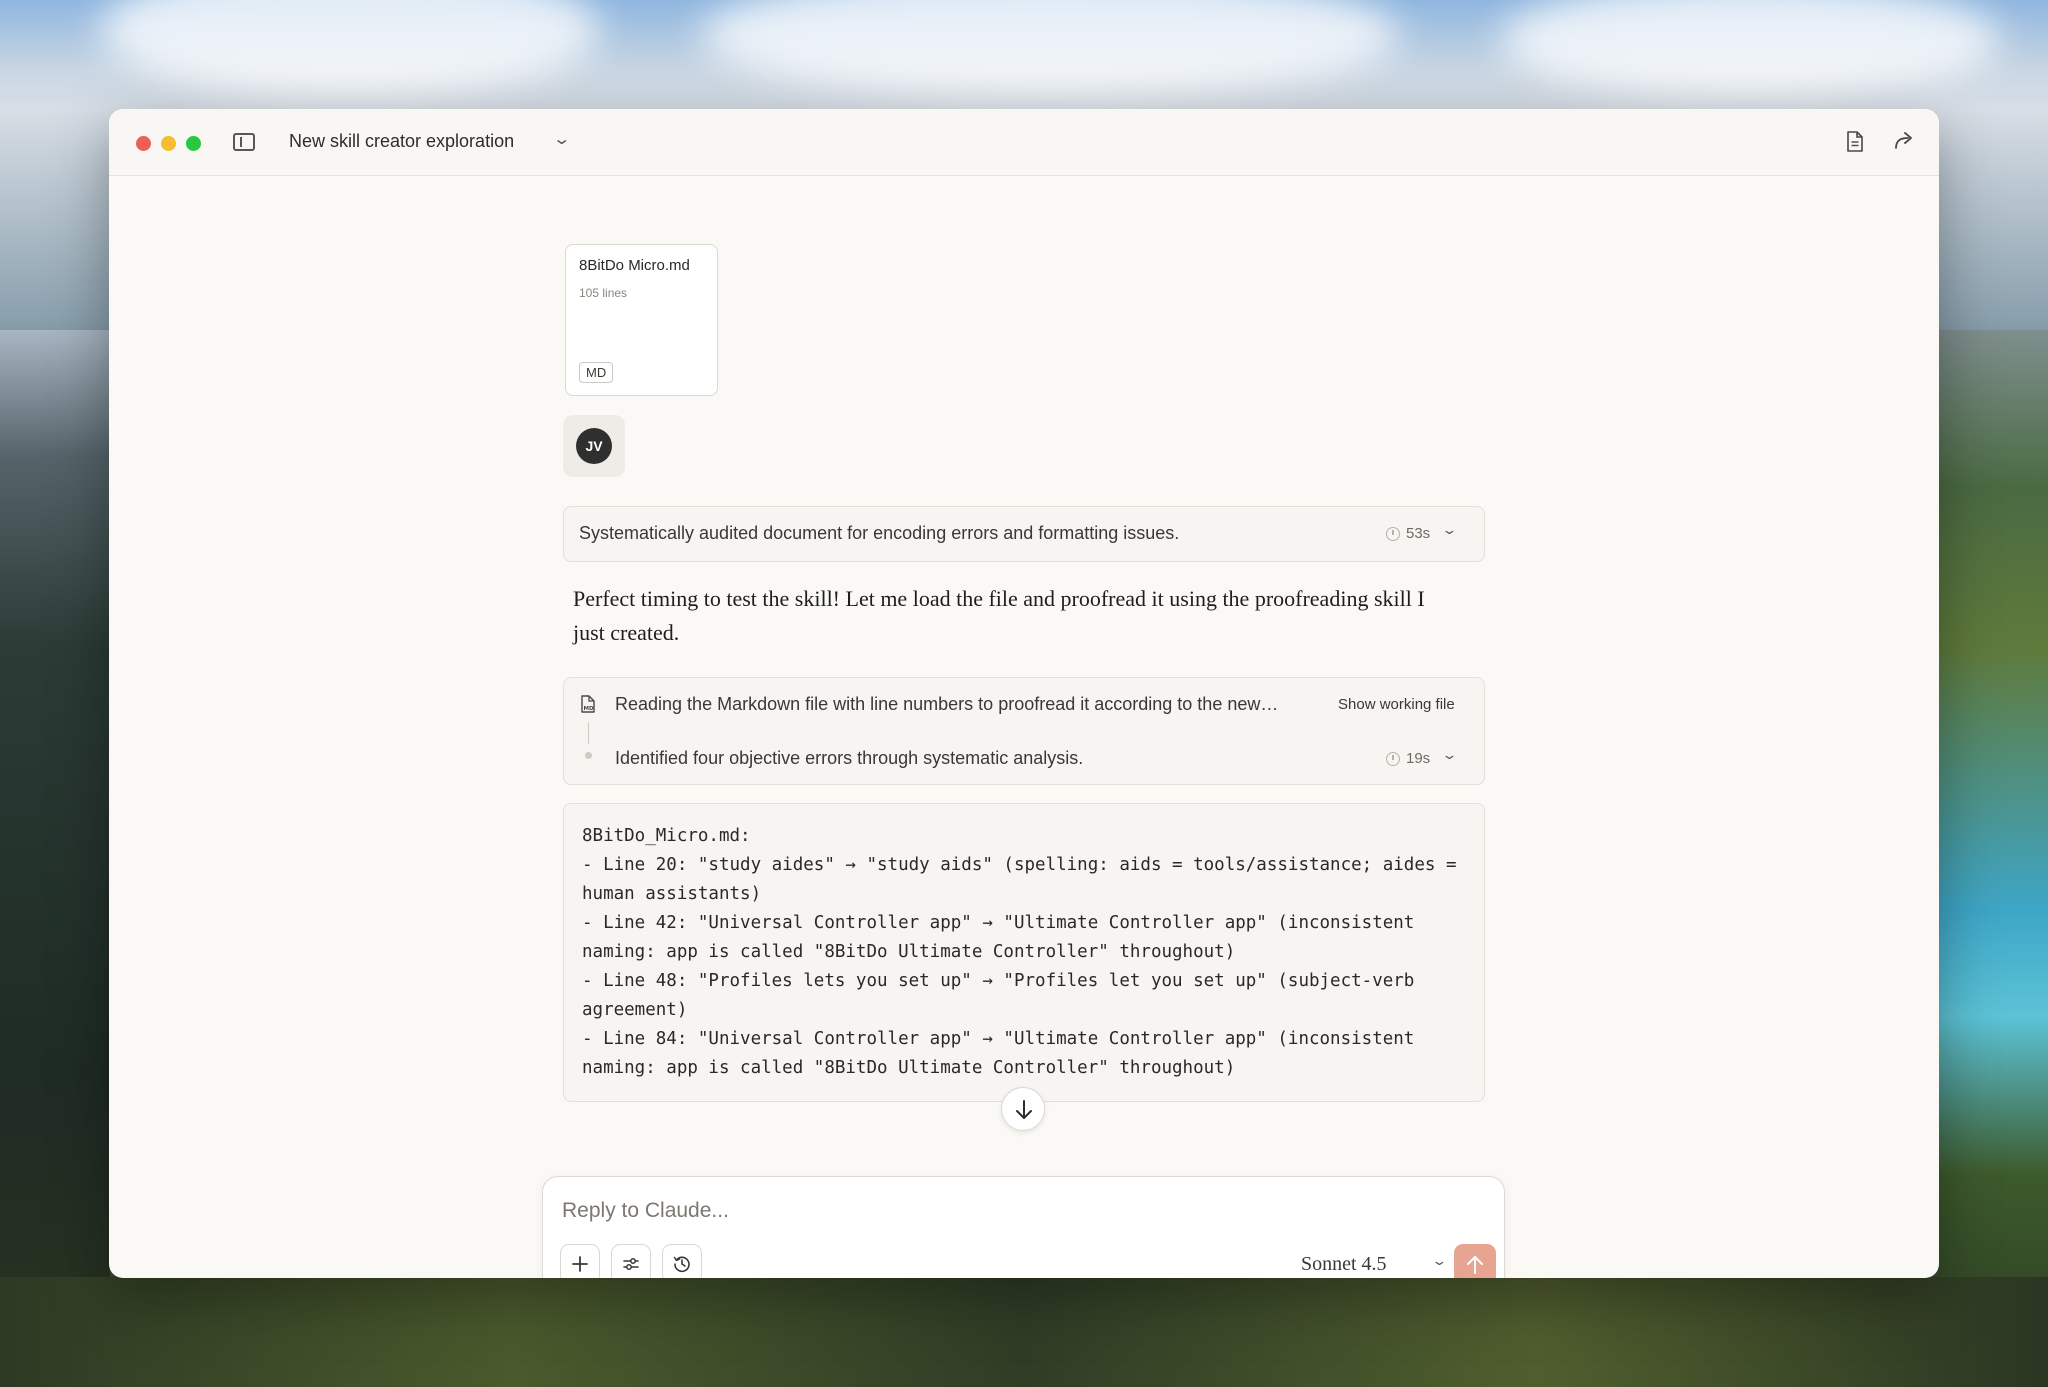 Image resolution: width=2048 pixels, height=1387 pixels. What do you see at coordinates (1475, 1265) in the screenshot?
I see `arrow-up-icon` at bounding box center [1475, 1265].